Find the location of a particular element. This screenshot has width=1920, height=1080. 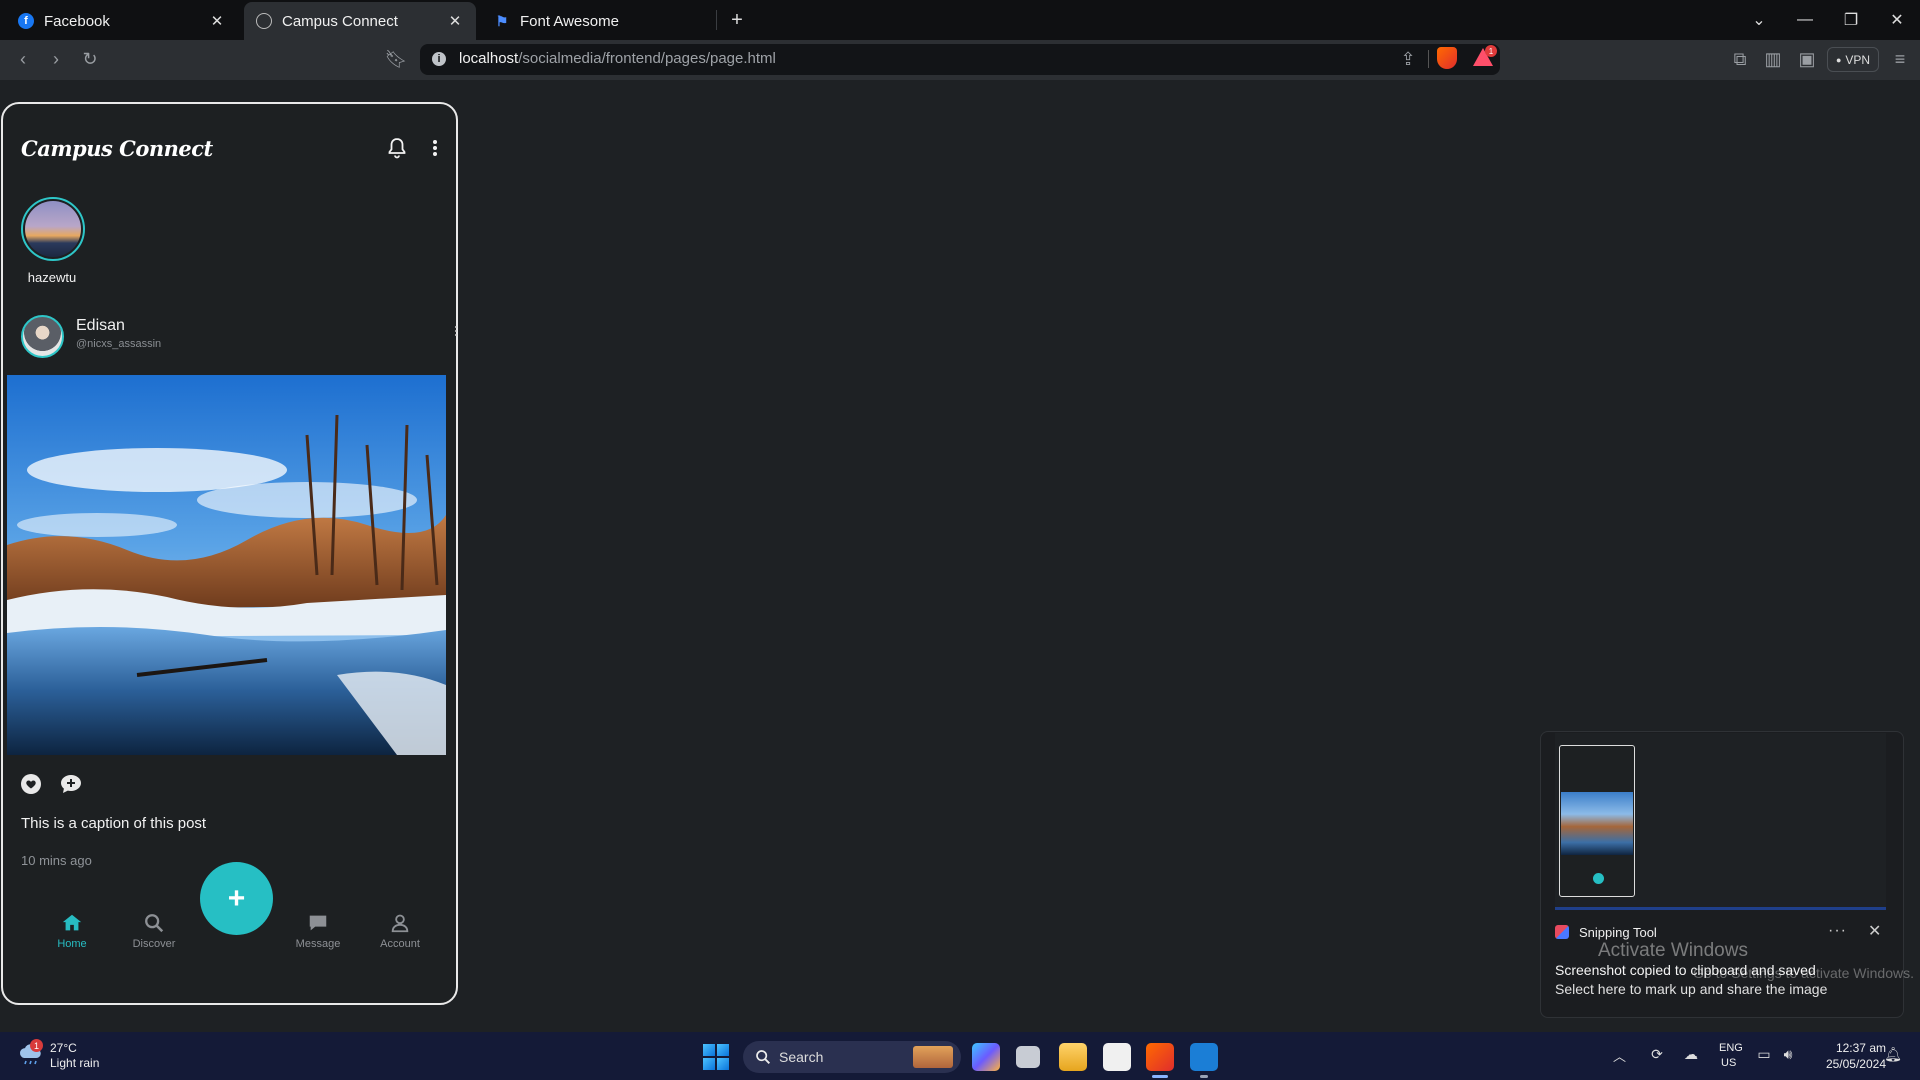

weather-temperature: 27°C is located at coordinates (63, 1048).